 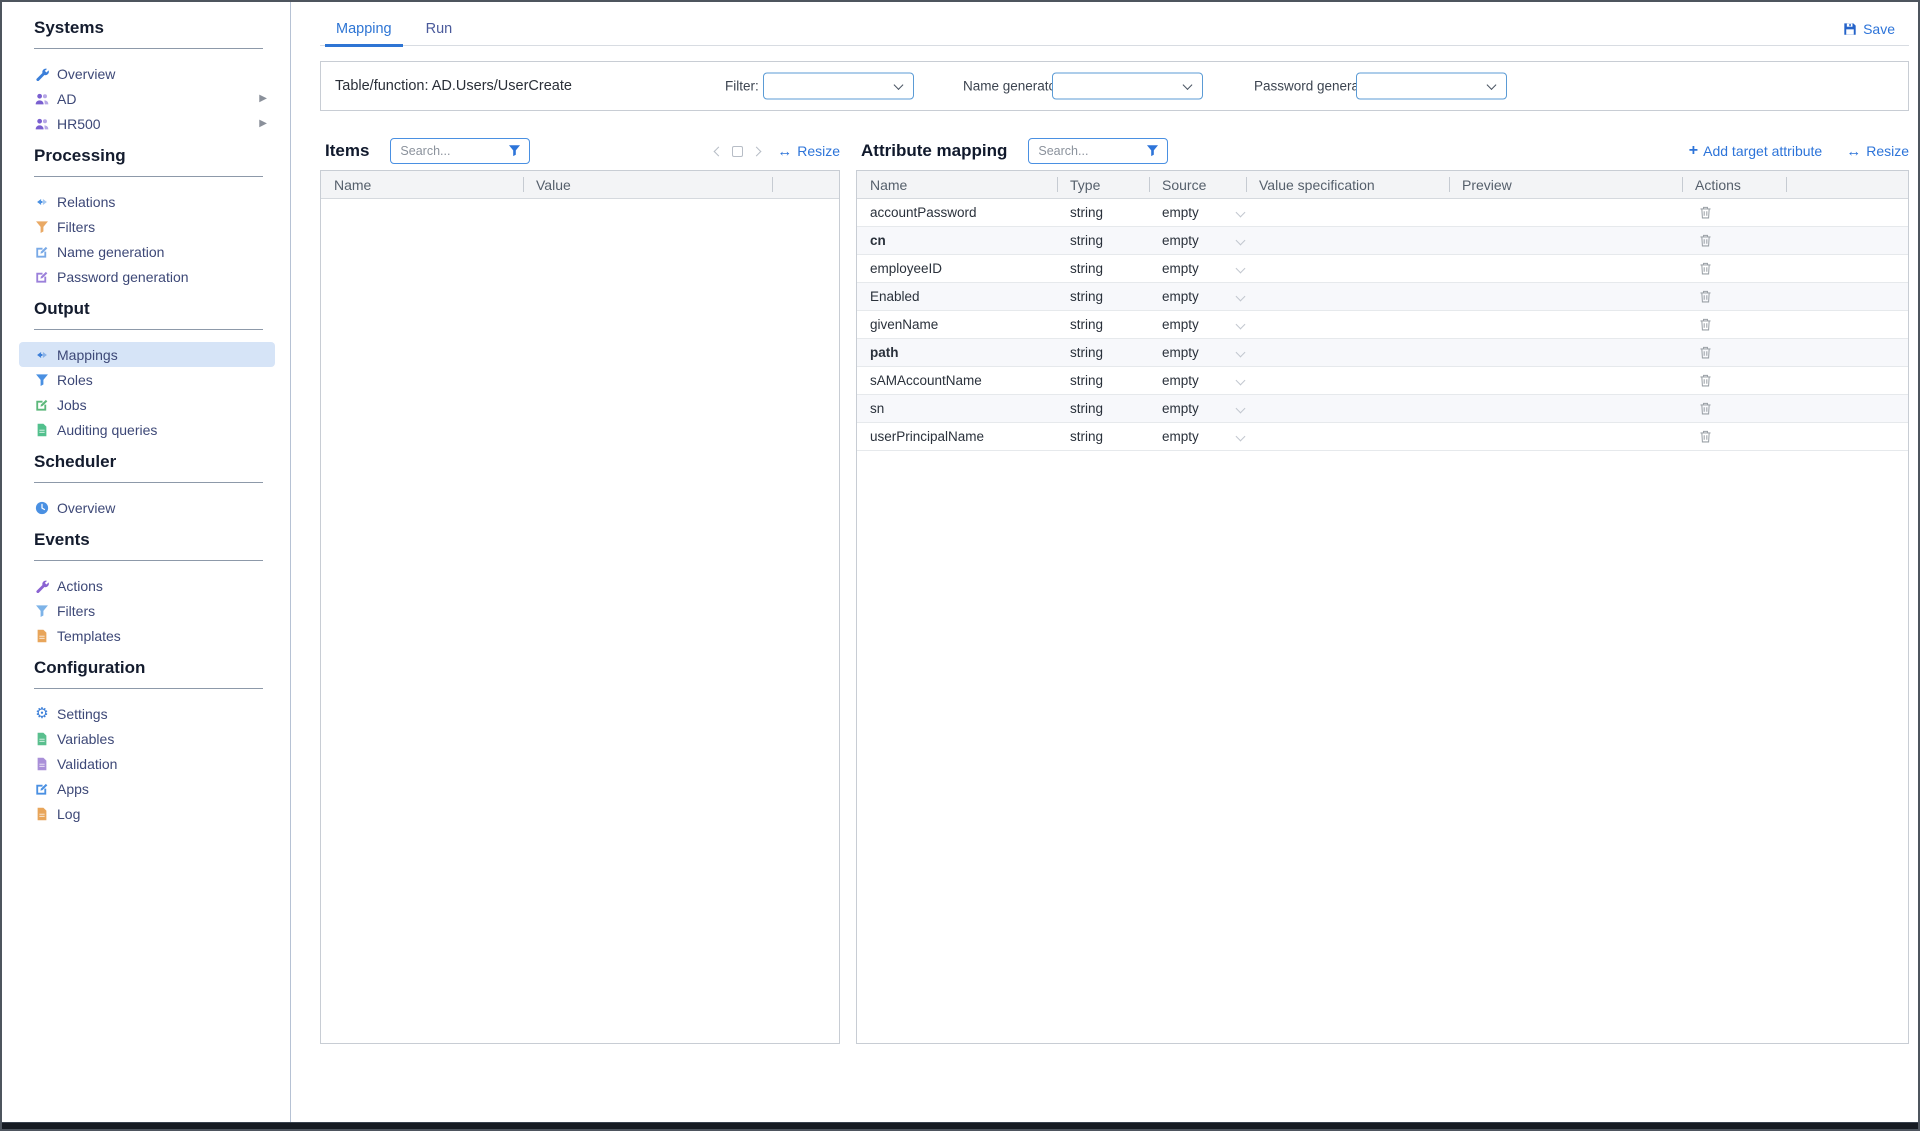 I want to click on sidebar-item-actions: Actions, so click(x=147, y=585).